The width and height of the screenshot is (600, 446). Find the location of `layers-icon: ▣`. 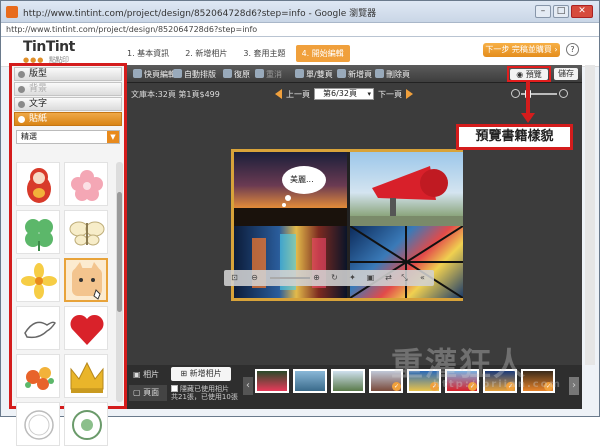

layers-icon: ▣ is located at coordinates (370, 277).